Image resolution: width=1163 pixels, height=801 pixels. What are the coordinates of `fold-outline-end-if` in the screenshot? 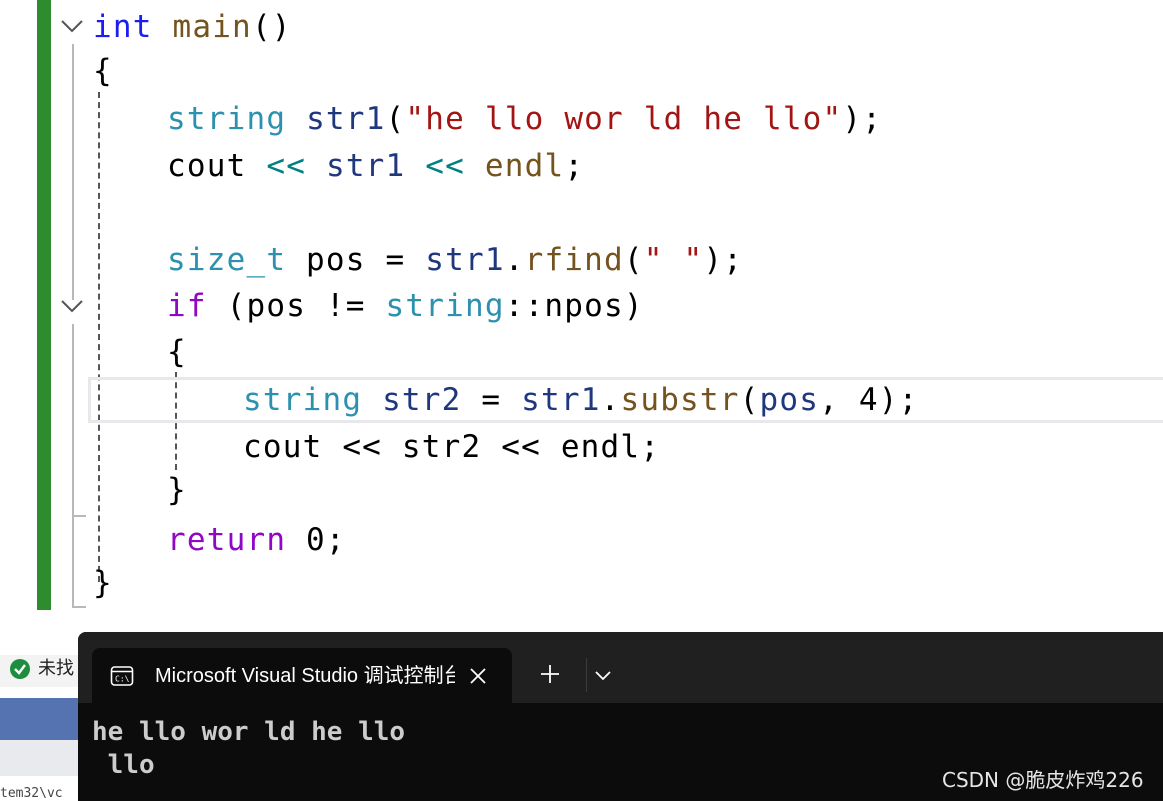 It's located at (79, 516).